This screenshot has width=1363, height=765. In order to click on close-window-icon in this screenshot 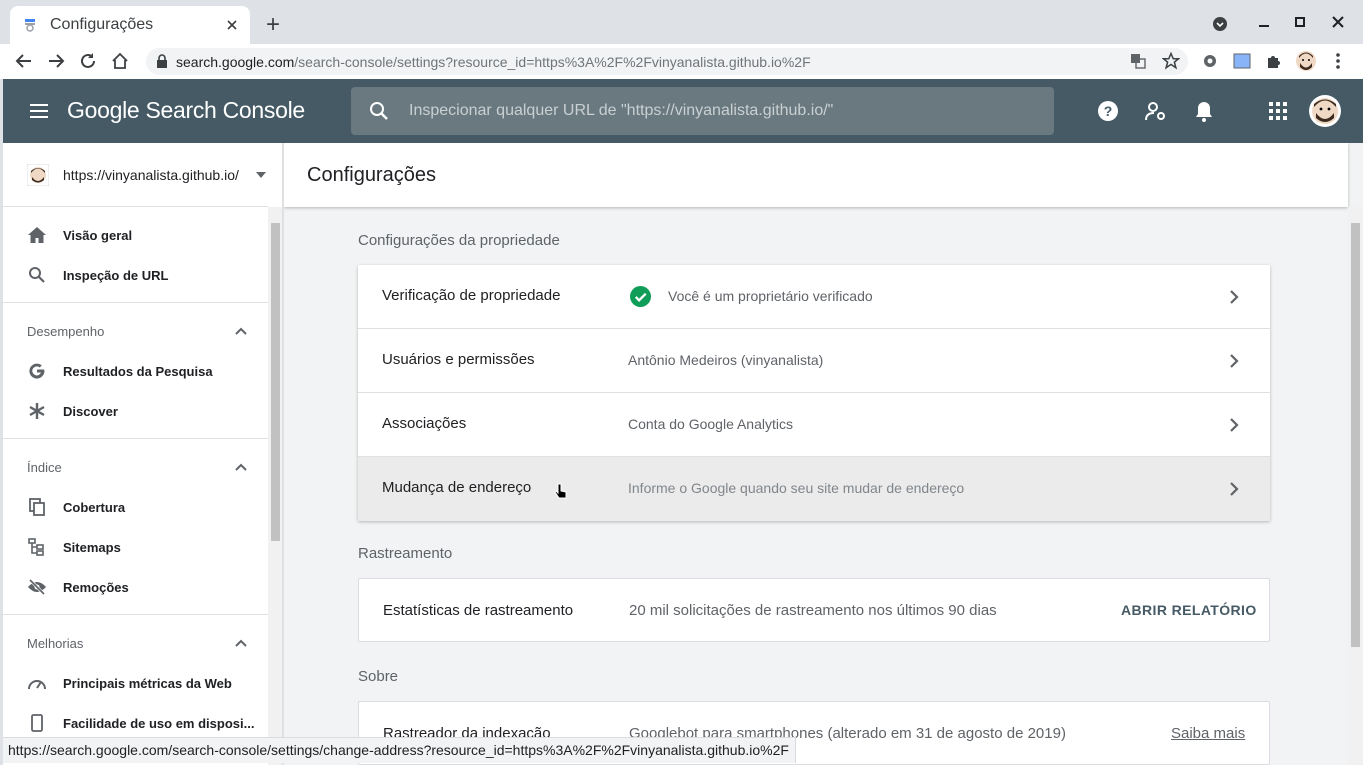, I will do `click(1338, 22)`.